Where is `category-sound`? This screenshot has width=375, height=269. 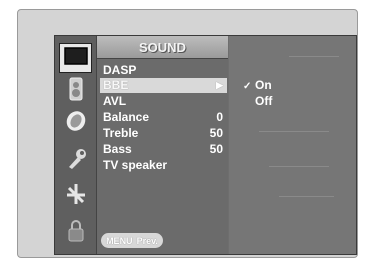
category-sound is located at coordinates (75, 91).